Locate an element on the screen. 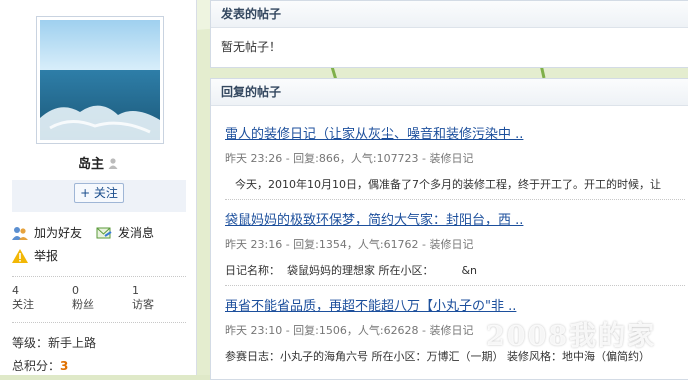  report-label: 举报 is located at coordinates (46, 256).